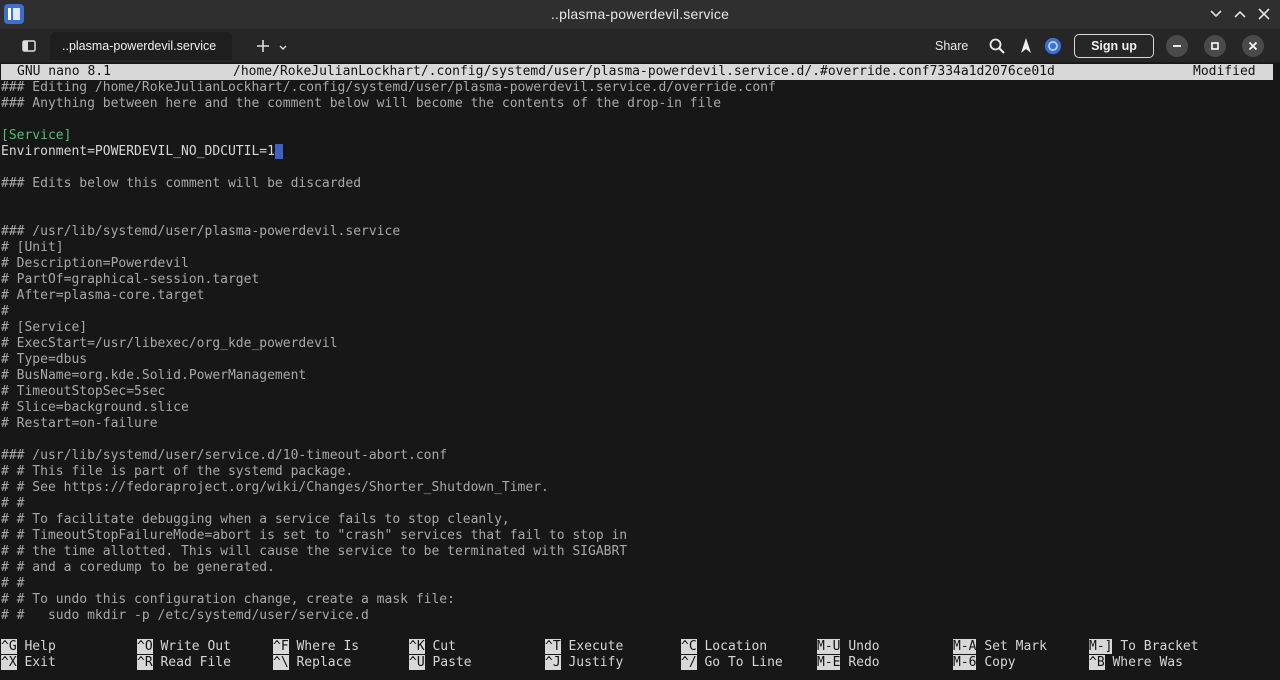  I want to click on shortcut-key: M-U, so click(829, 646).